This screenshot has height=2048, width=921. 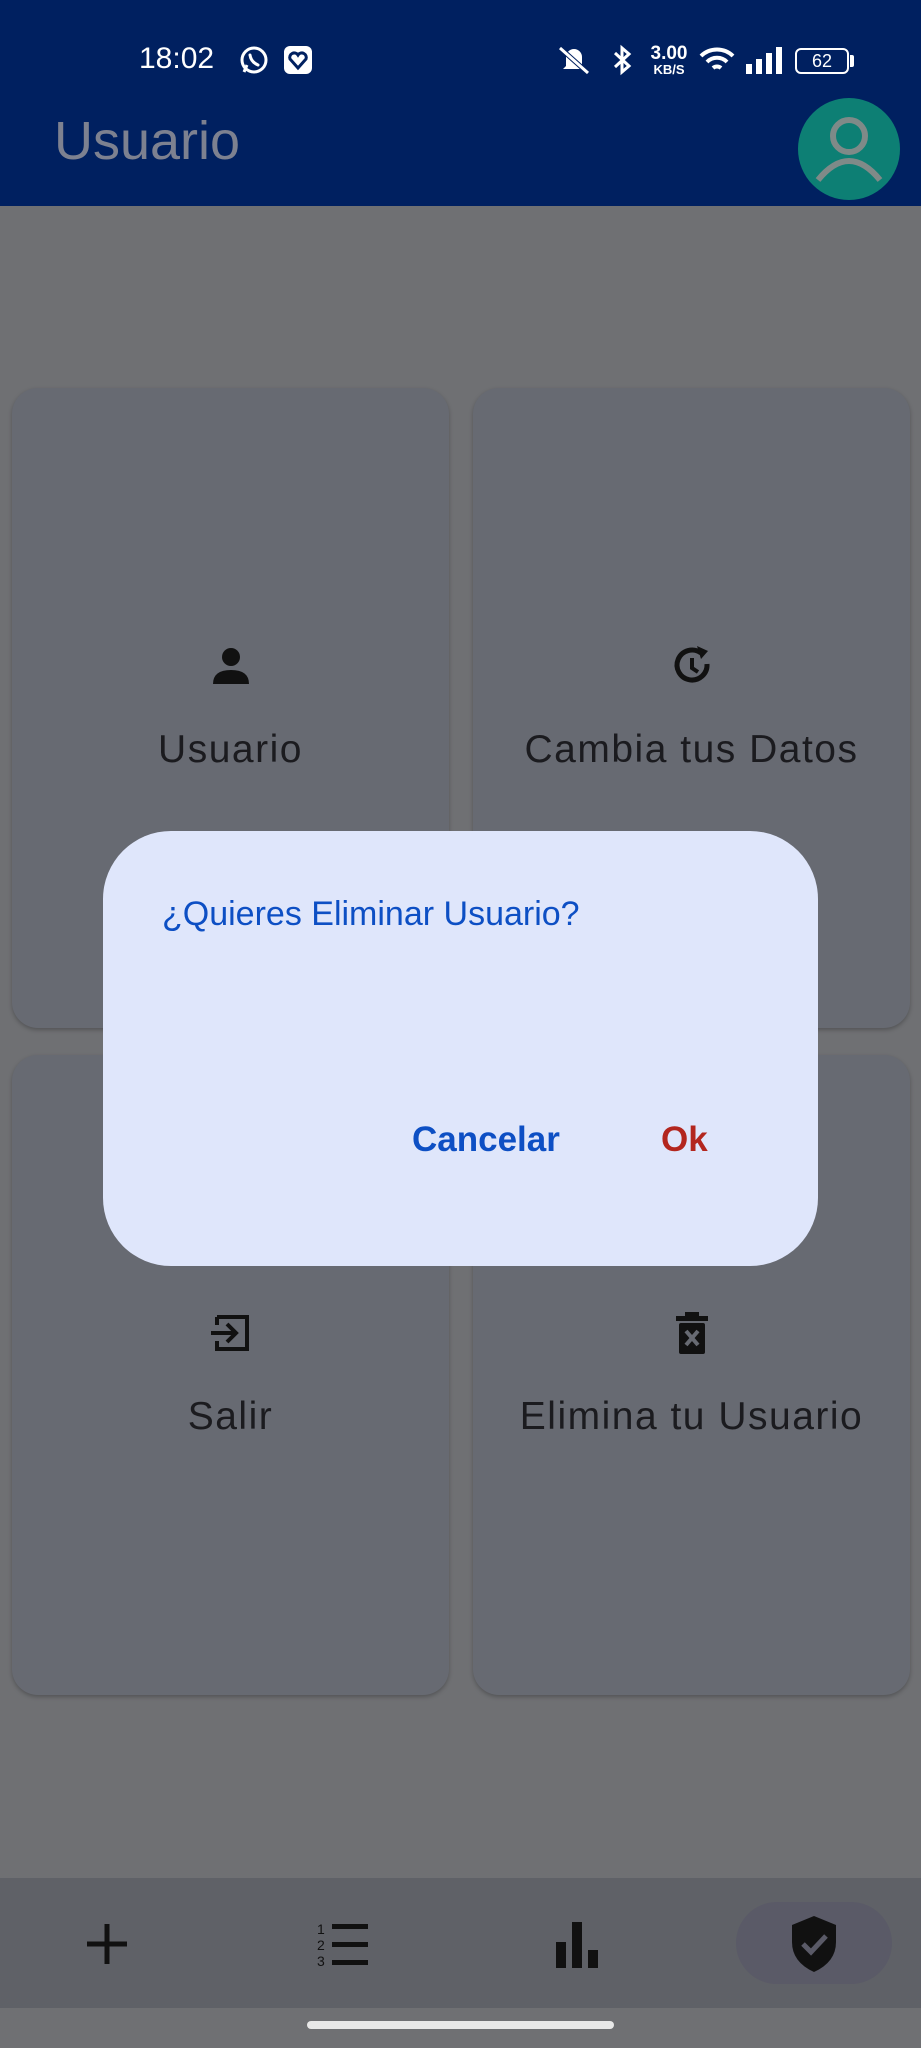 I want to click on numbered-list-icon: 1 2 3, so click(x=342, y=1944).